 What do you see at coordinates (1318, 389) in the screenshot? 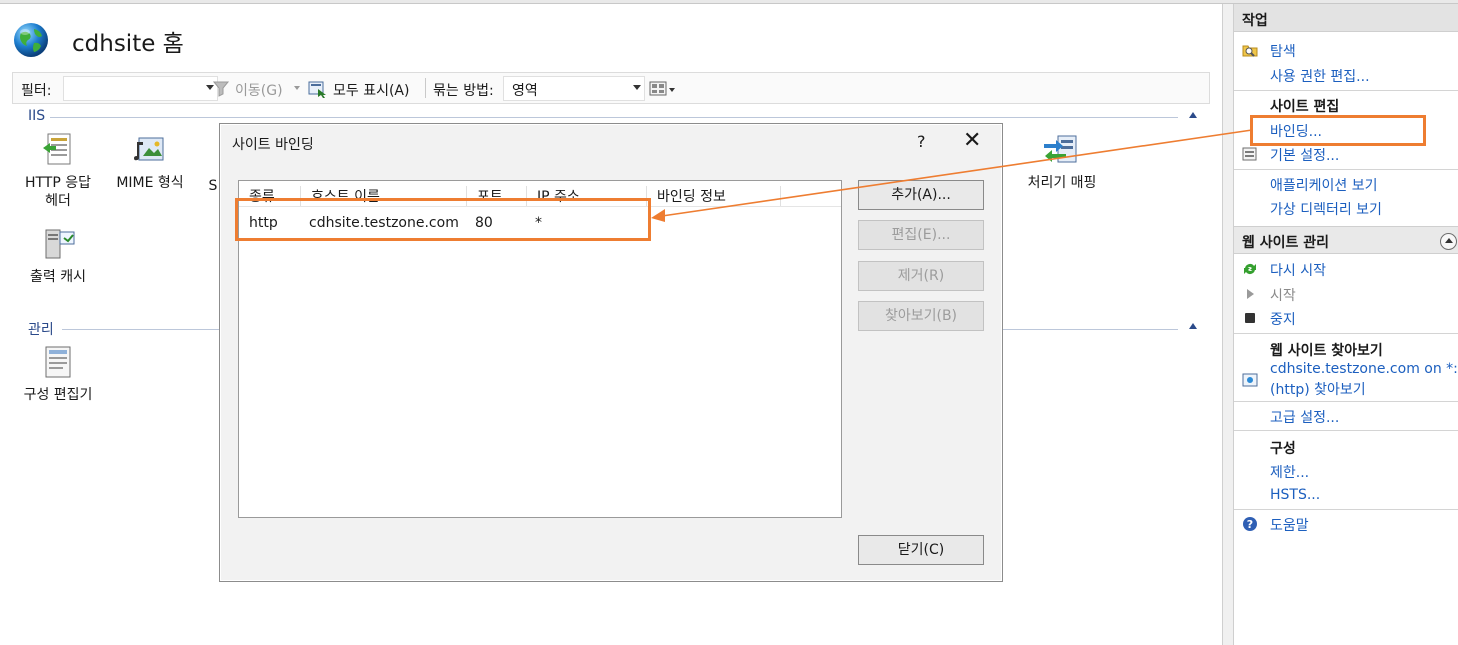
I see `browse-site-link-2: (http) 찾아보기` at bounding box center [1318, 389].